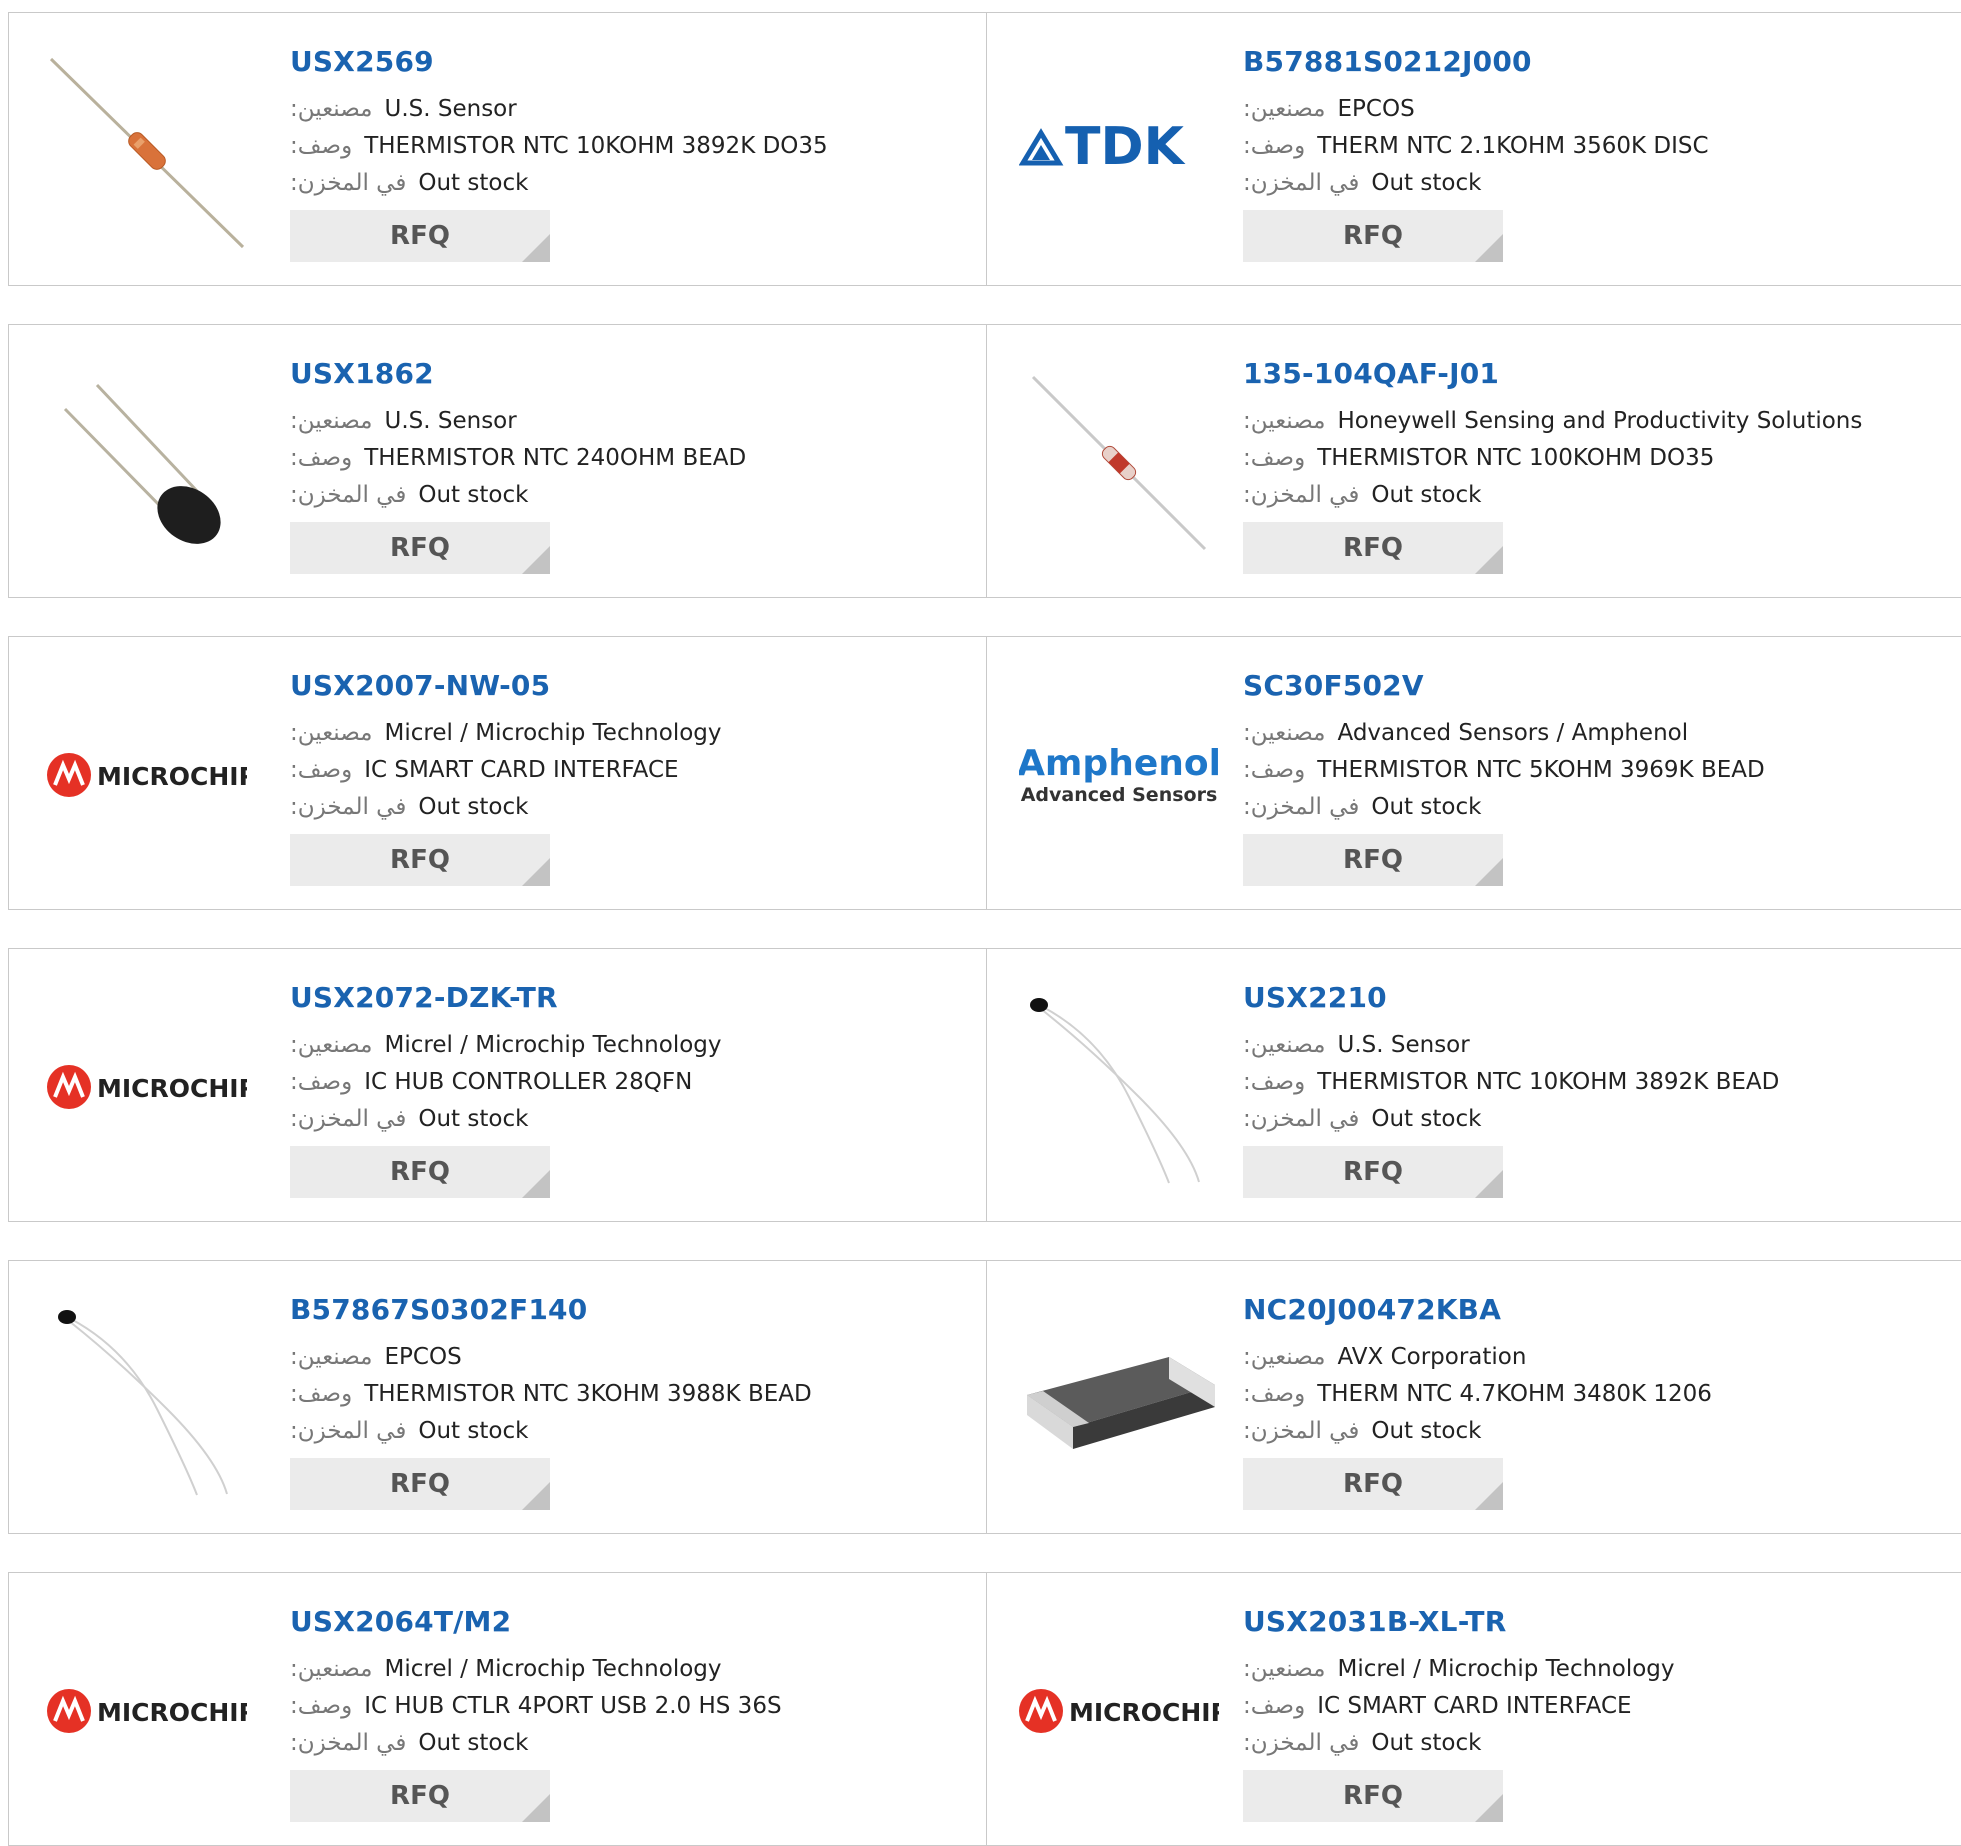  I want to click on description-value: THERM NTC 4.7KOHM 3480K 1206, so click(1514, 1394).